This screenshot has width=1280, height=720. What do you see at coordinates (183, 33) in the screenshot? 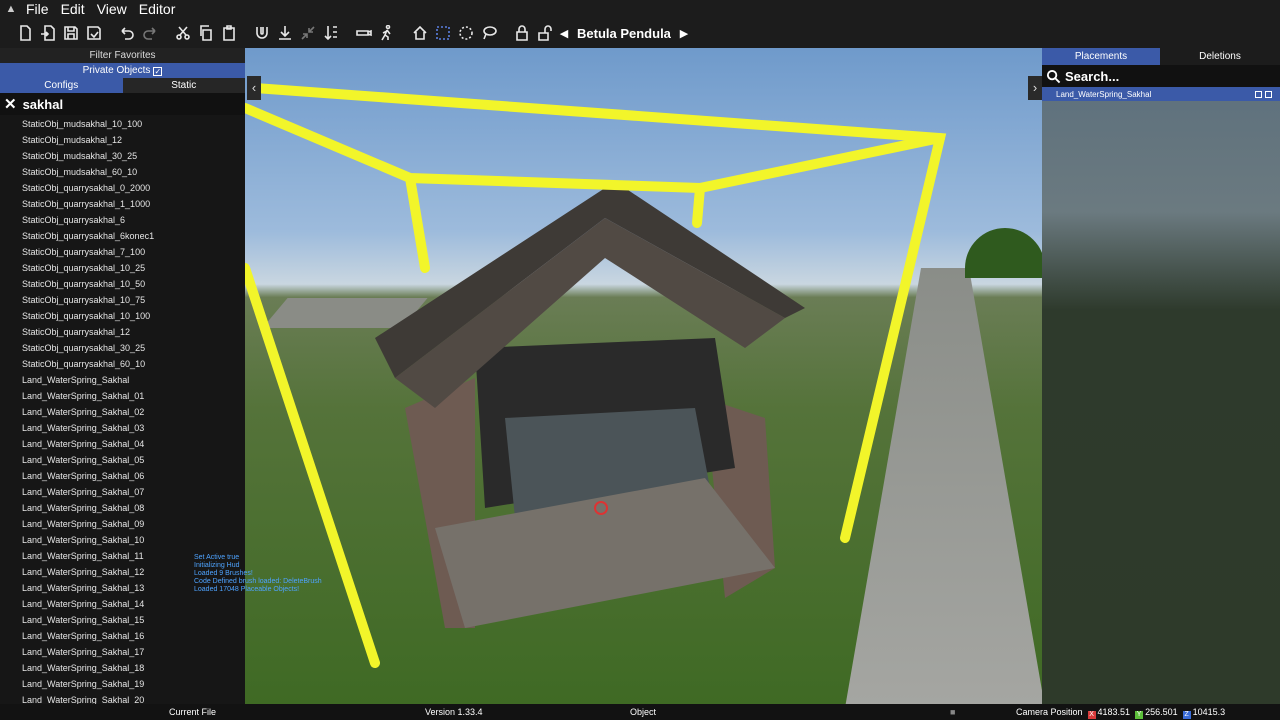
I see `cut-icon` at bounding box center [183, 33].